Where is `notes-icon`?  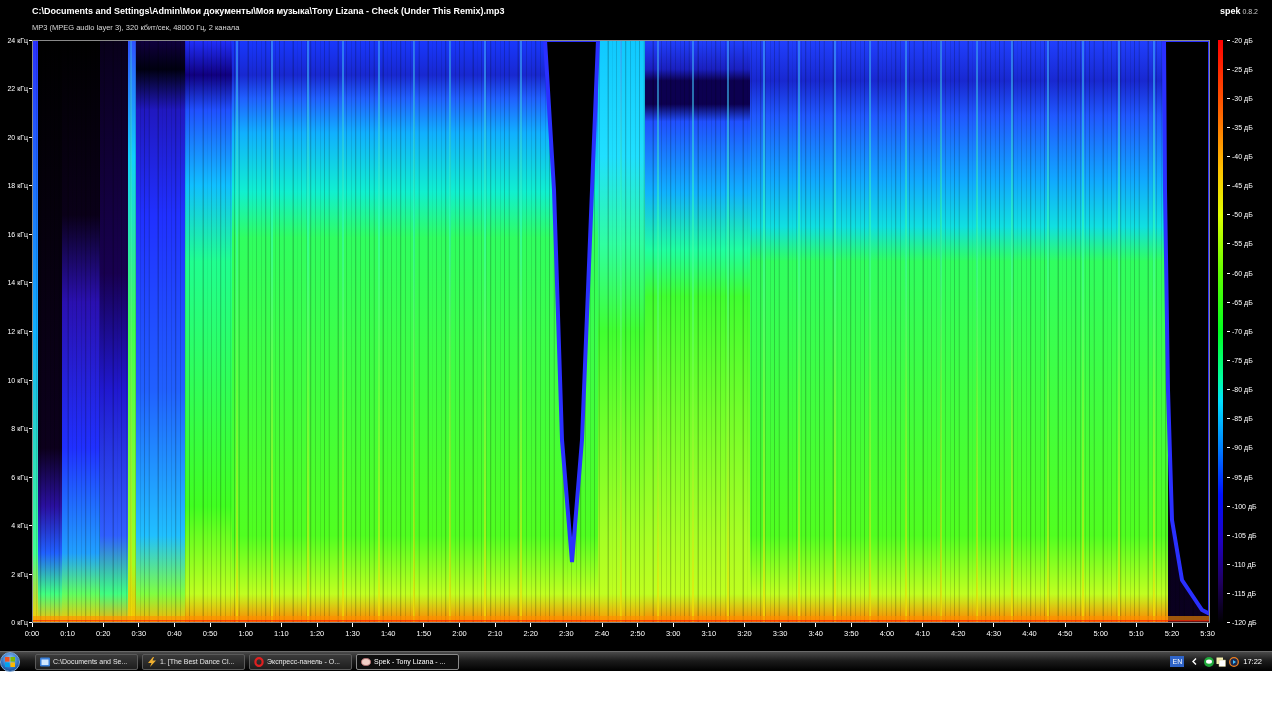 notes-icon is located at coordinates (1221, 661).